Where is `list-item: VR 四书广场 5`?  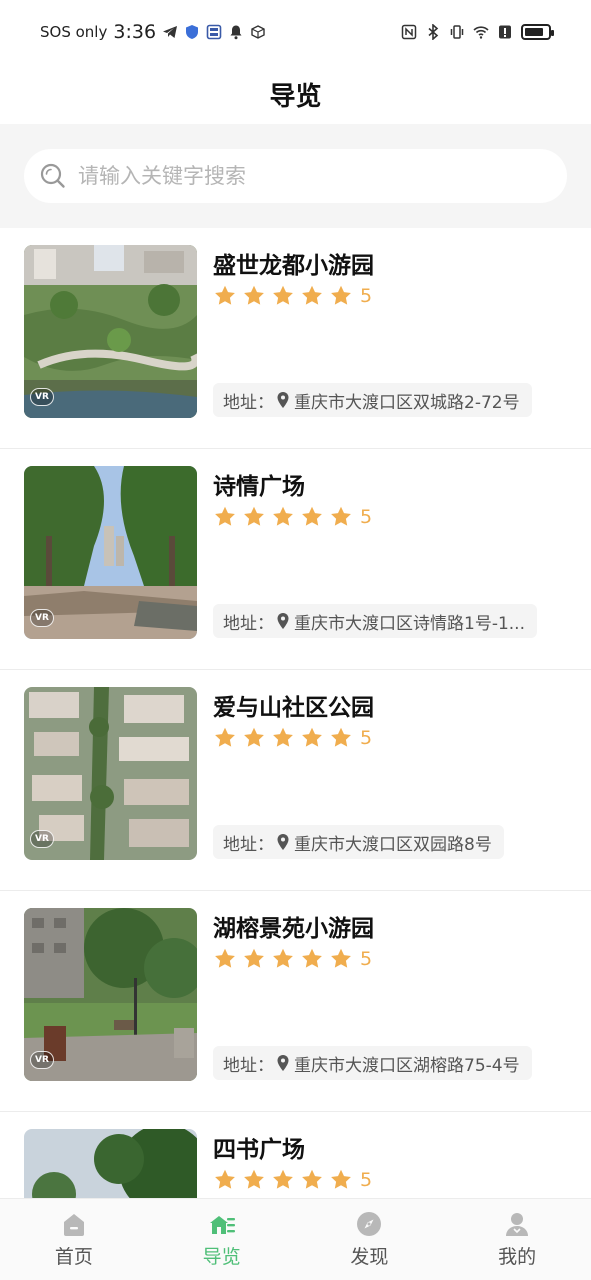
list-item: VR 四书广场 5 is located at coordinates (295, 1155).